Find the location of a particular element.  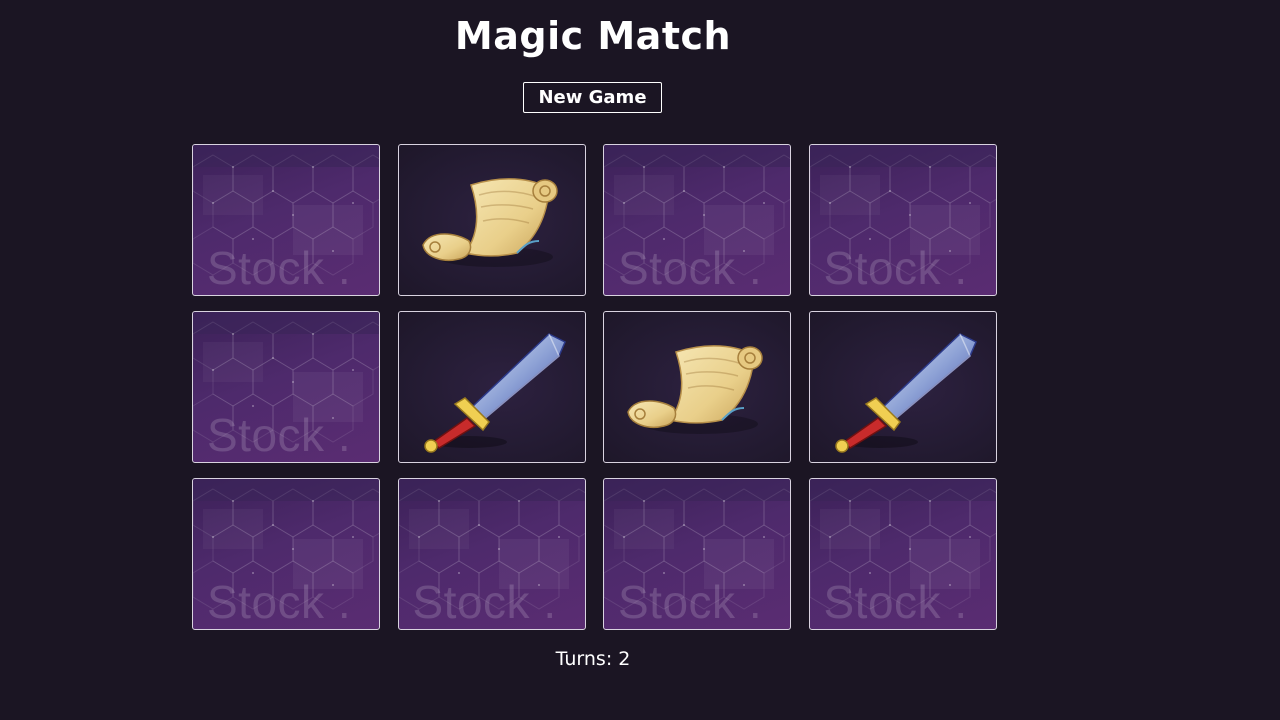

turns-counter: Turns: 2 is located at coordinates (593, 659).